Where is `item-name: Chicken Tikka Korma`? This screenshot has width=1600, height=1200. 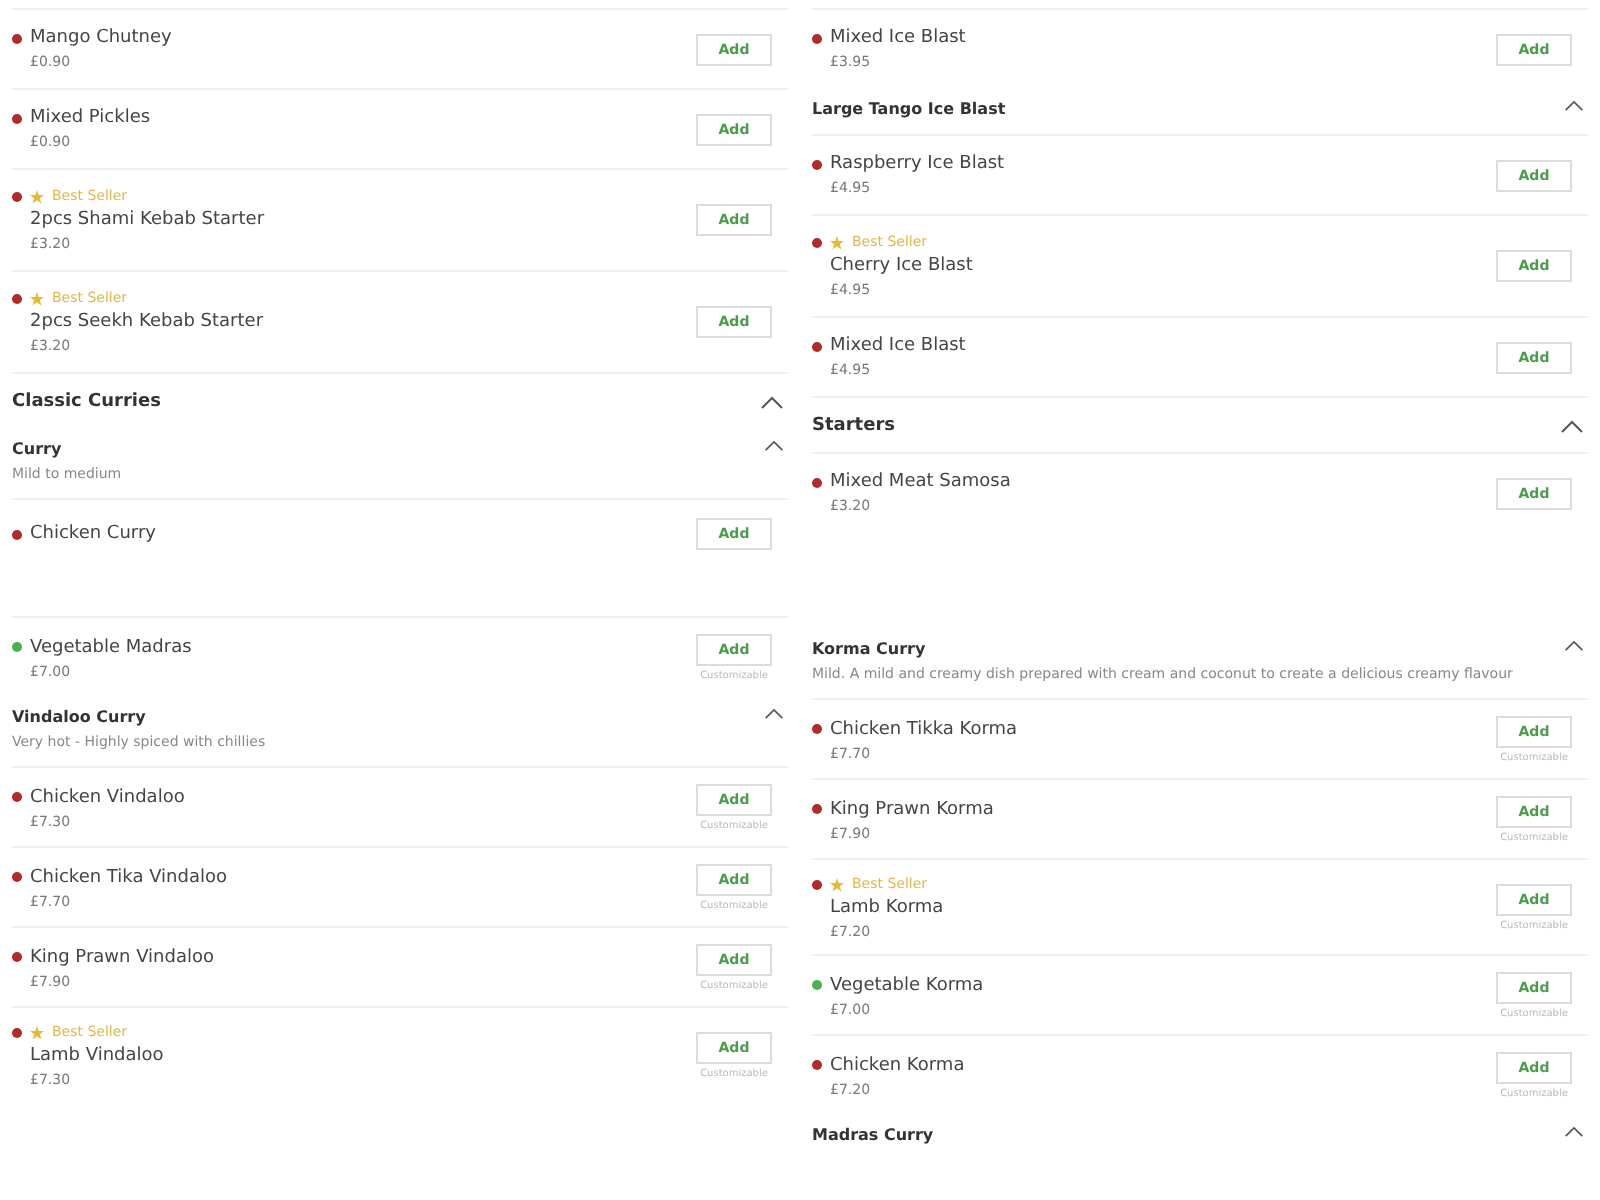
item-name: Chicken Tikka Korma is located at coordinates (924, 729).